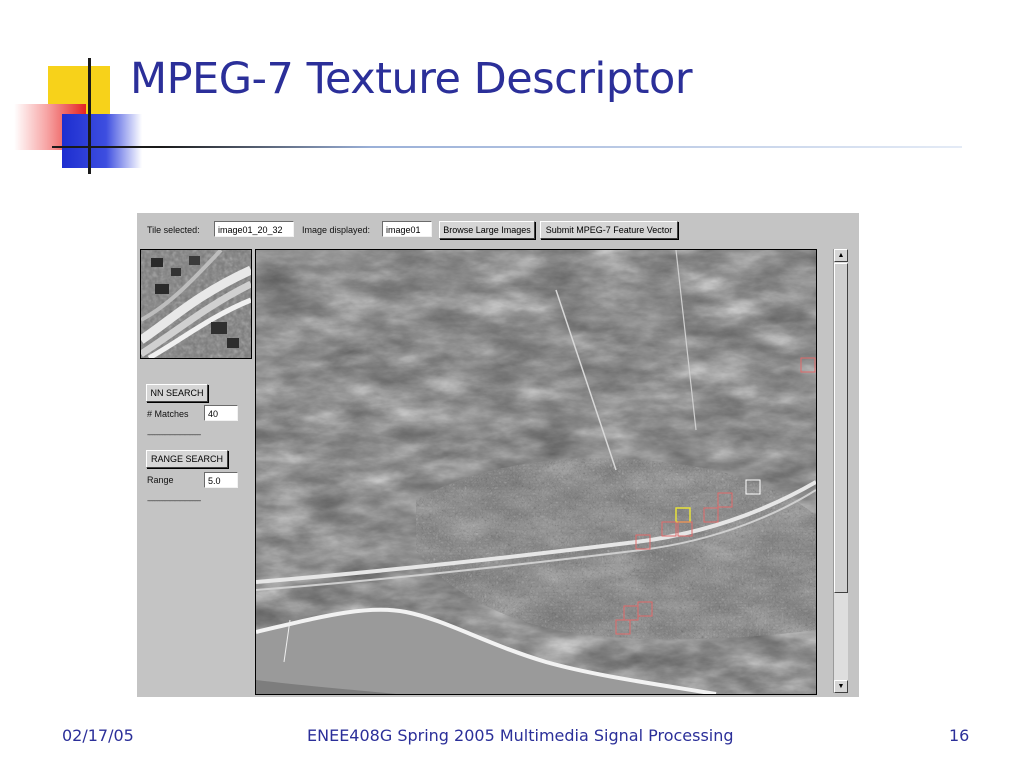  I want to click on range-search-button: RANGE SEARCH, so click(187, 459).